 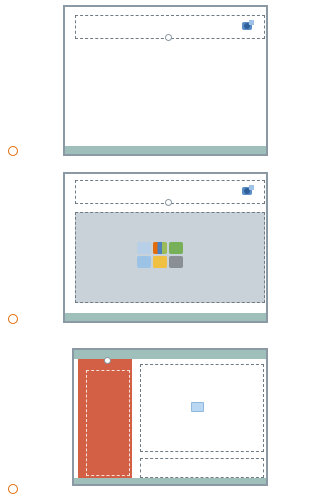 What do you see at coordinates (176, 248) in the screenshot?
I see `smartart-icon` at bounding box center [176, 248].